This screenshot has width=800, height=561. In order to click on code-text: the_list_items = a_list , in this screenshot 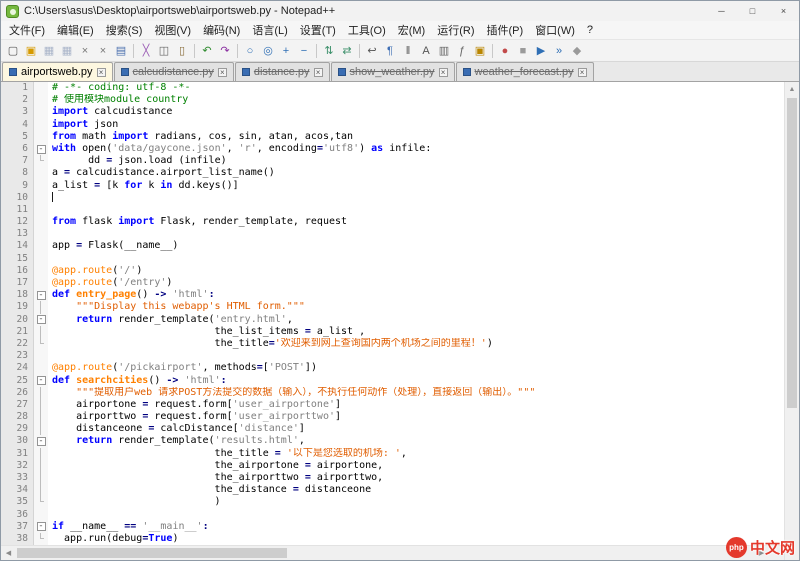, I will do `click(416, 332)`.